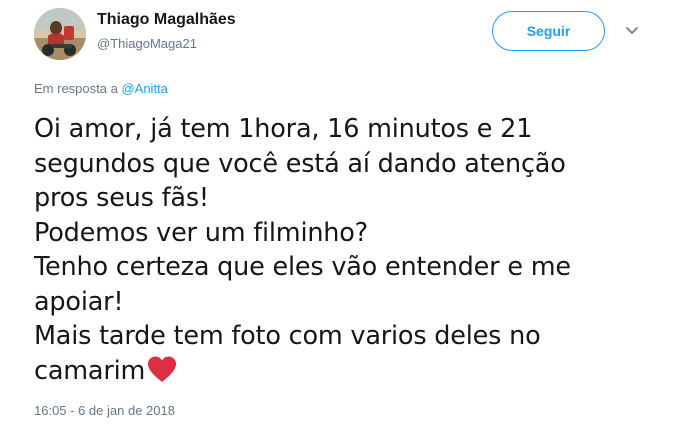 The height and width of the screenshot is (429, 675). What do you see at coordinates (76, 88) in the screenshot?
I see `reply-prefix: Em resposta a` at bounding box center [76, 88].